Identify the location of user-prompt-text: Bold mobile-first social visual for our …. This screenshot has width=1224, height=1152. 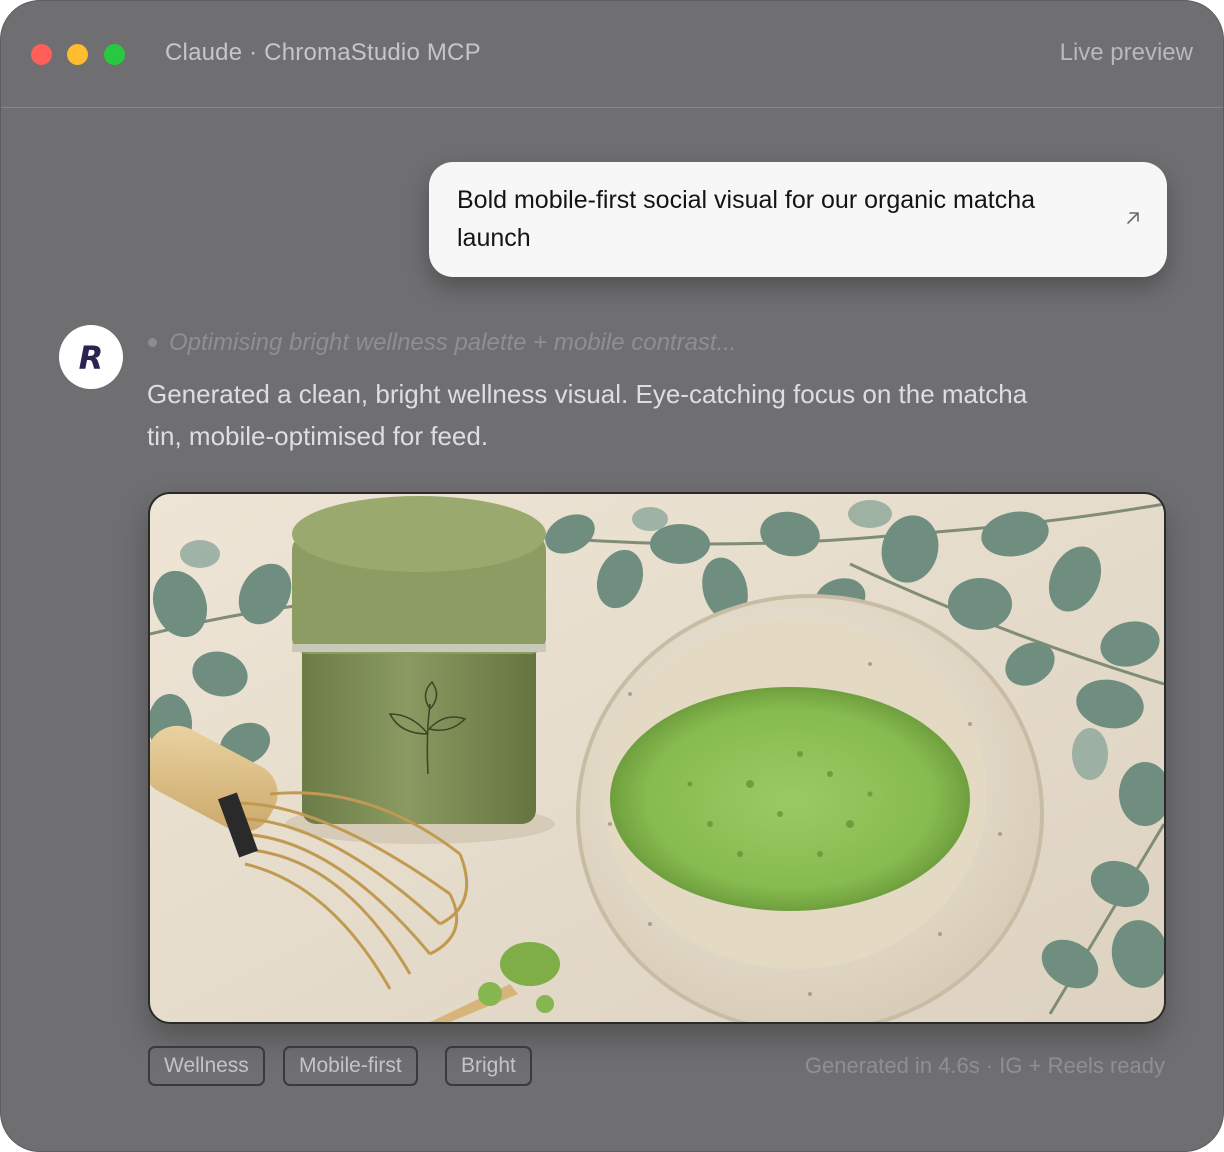
(746, 219).